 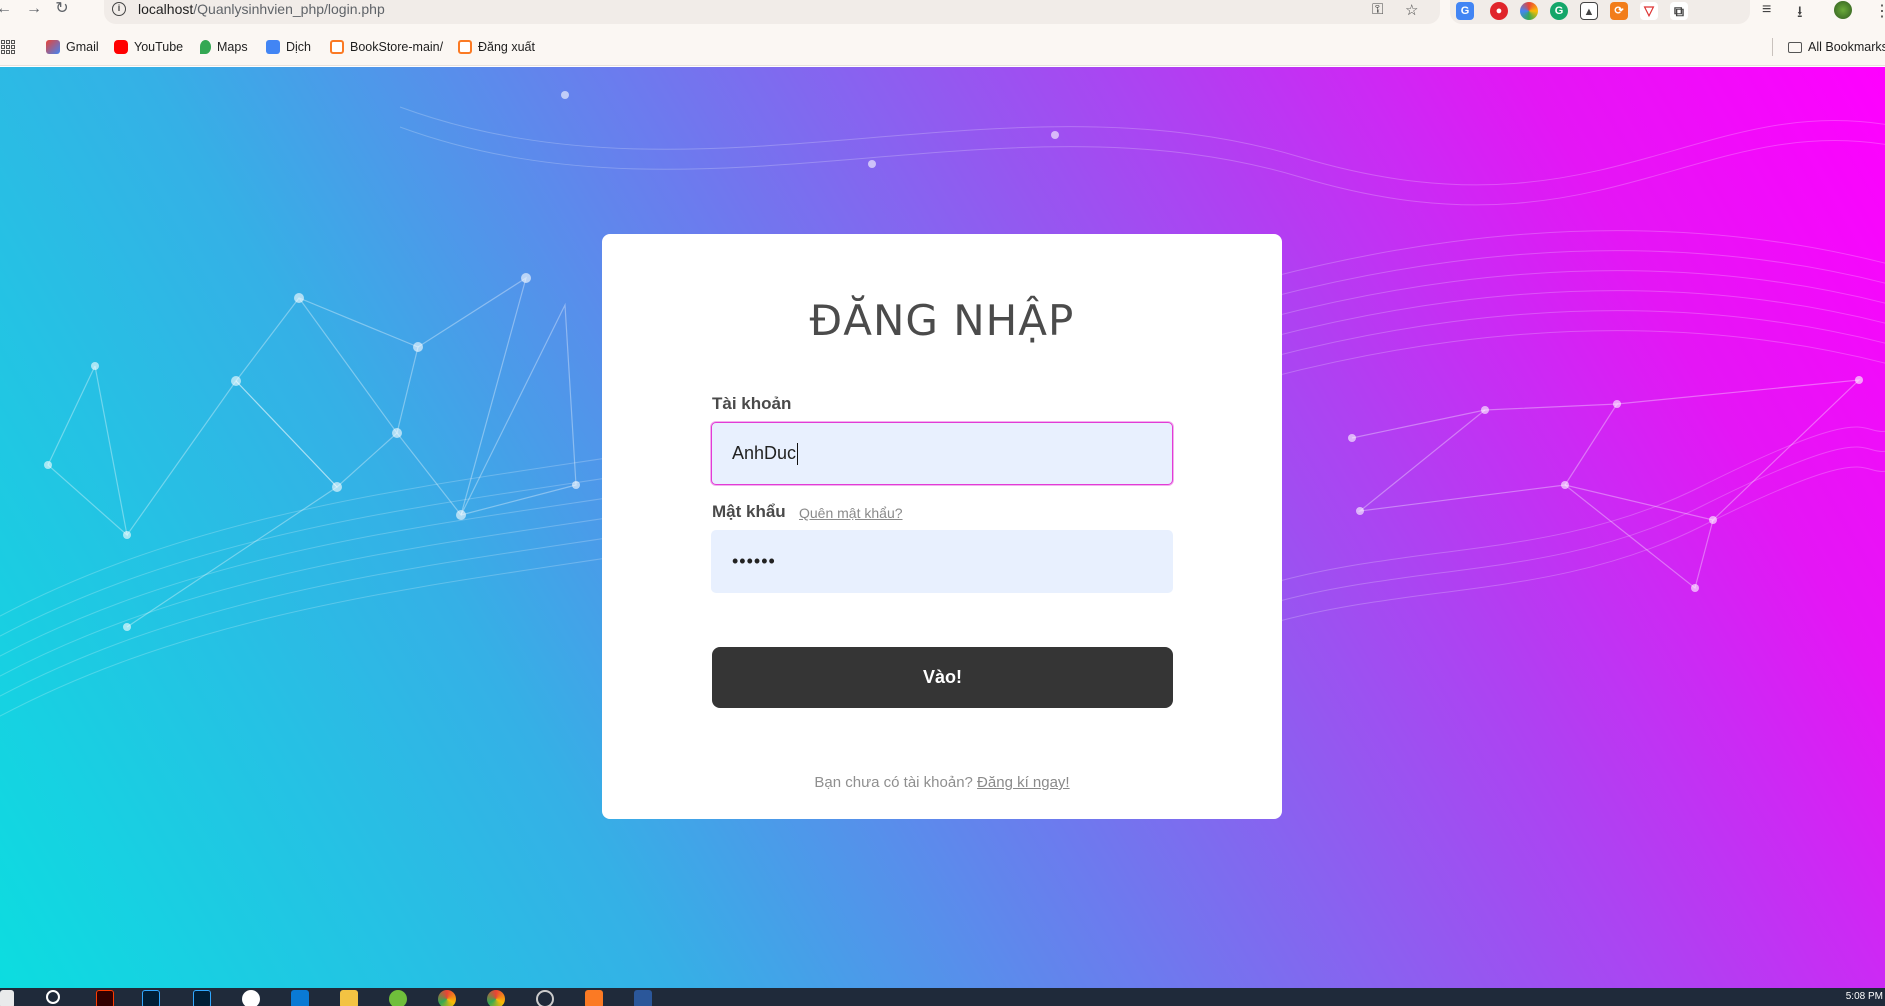 I want to click on translate-icon, so click(x=273, y=47).